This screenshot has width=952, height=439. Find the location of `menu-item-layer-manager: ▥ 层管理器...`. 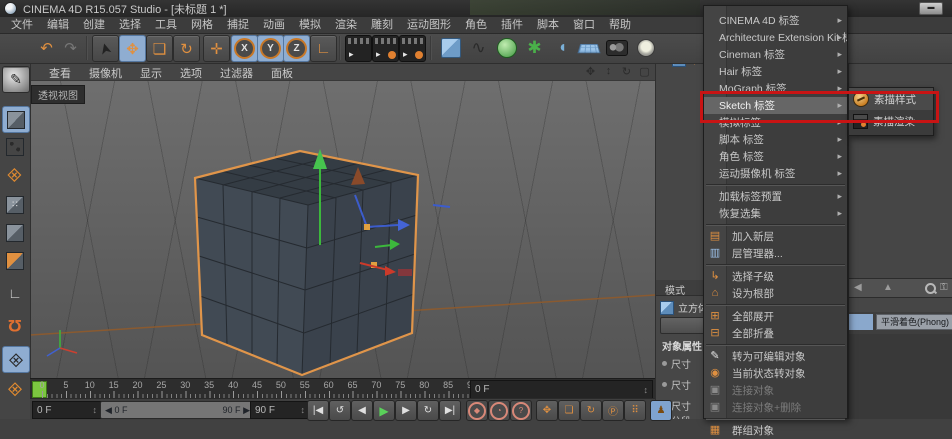

menu-item-layer-manager: ▥ 层管理器... is located at coordinates (775, 253).